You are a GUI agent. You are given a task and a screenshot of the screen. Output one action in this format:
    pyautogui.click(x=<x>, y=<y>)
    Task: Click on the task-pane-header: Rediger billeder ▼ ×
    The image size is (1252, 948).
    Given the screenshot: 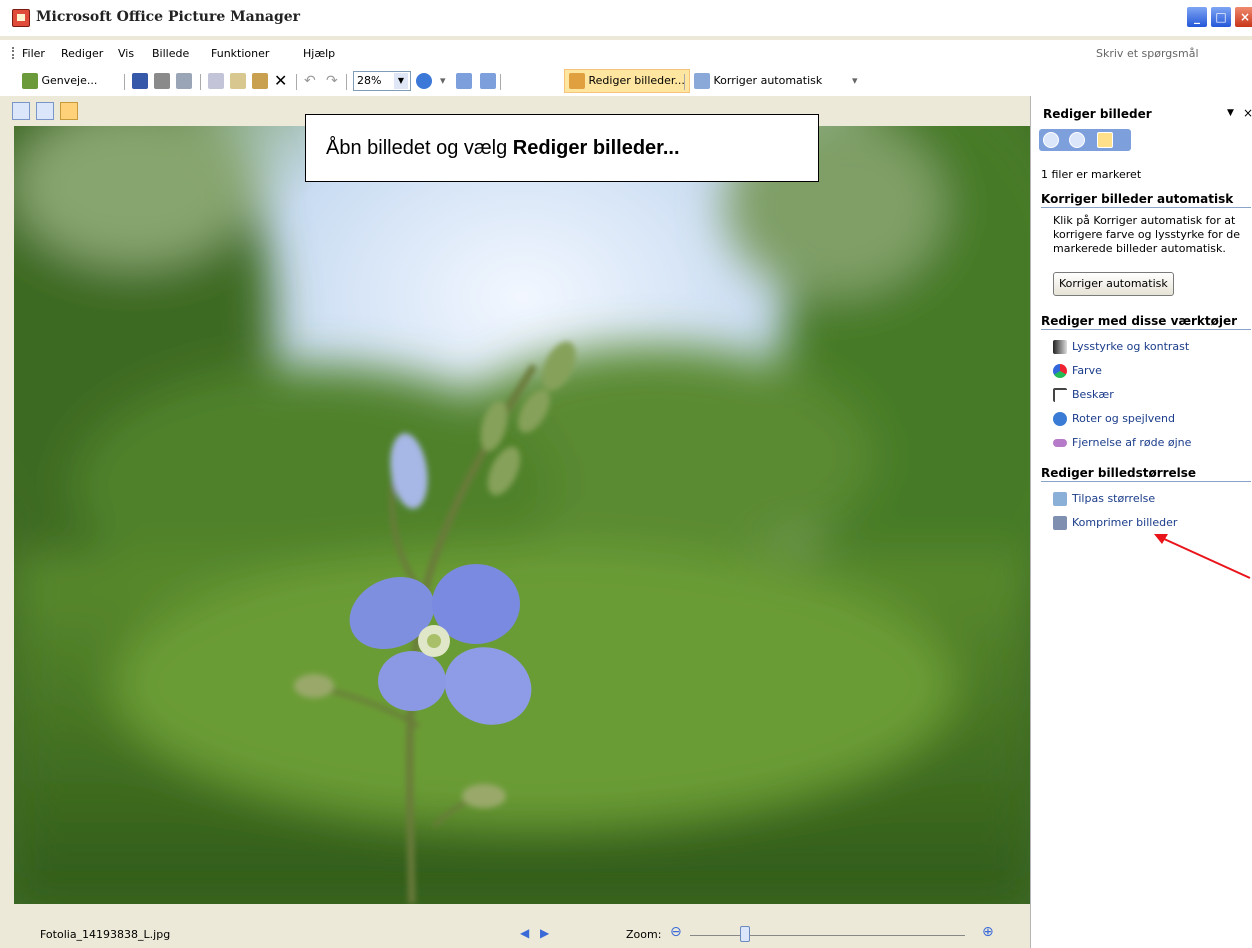 What is the action you would take?
    pyautogui.click(x=1141, y=115)
    